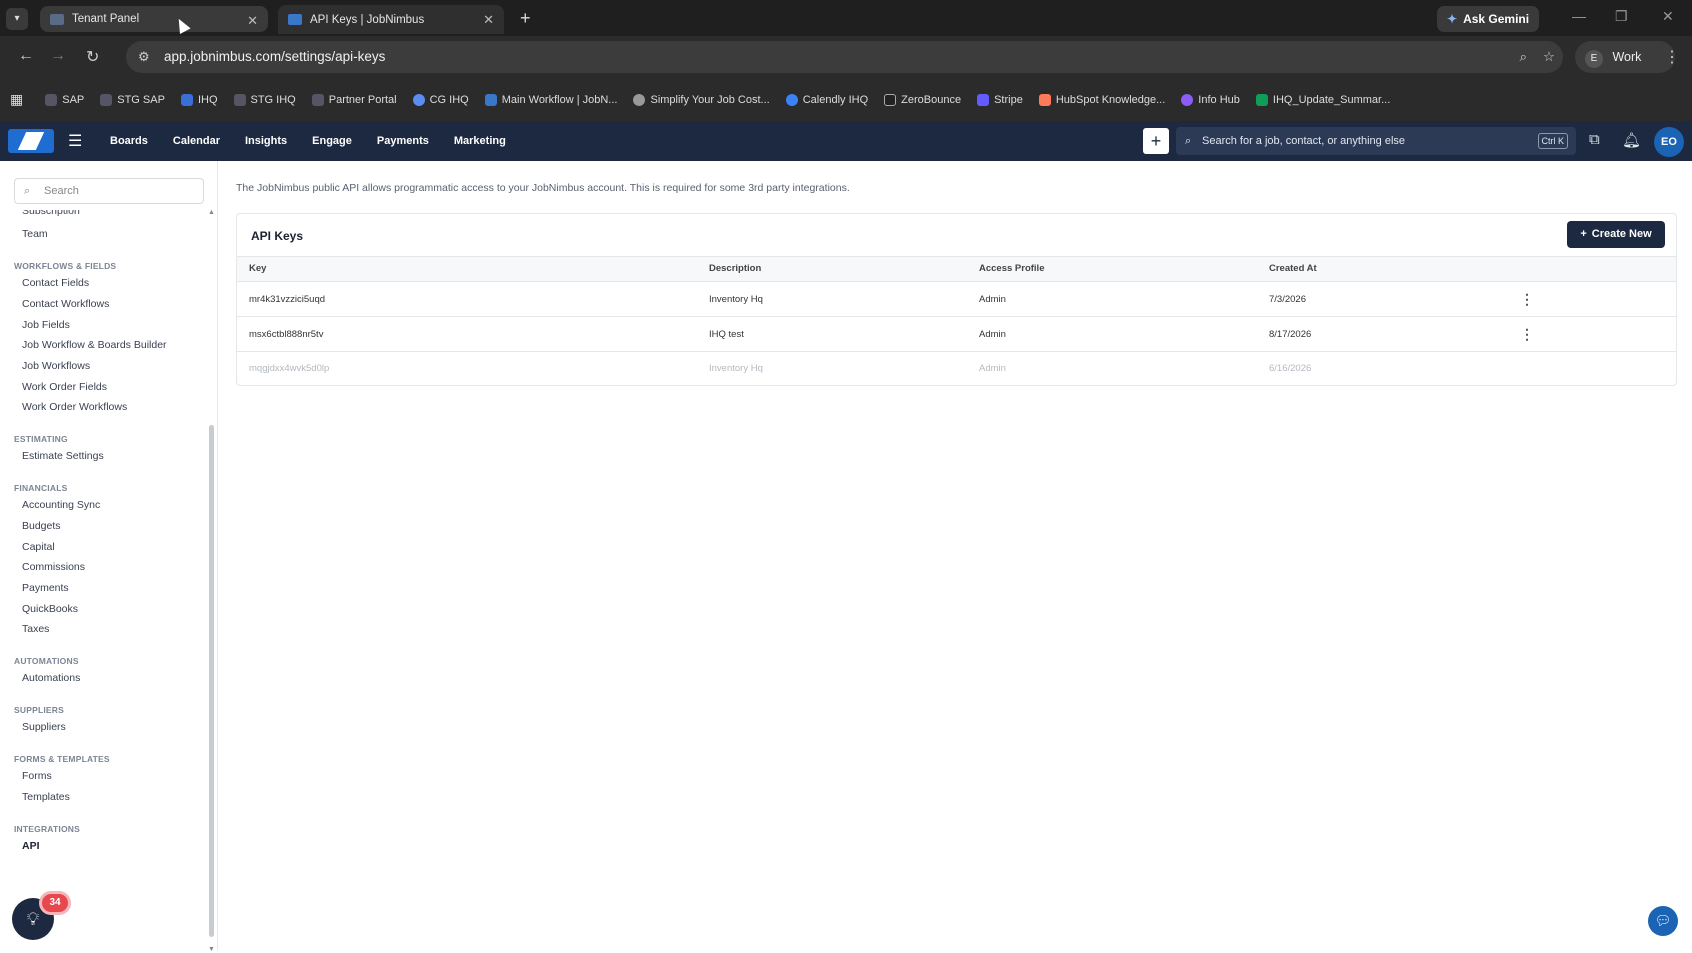 This screenshot has width=1692, height=953. Describe the element at coordinates (31, 846) in the screenshot. I see `sidebar-item-api: API` at that location.